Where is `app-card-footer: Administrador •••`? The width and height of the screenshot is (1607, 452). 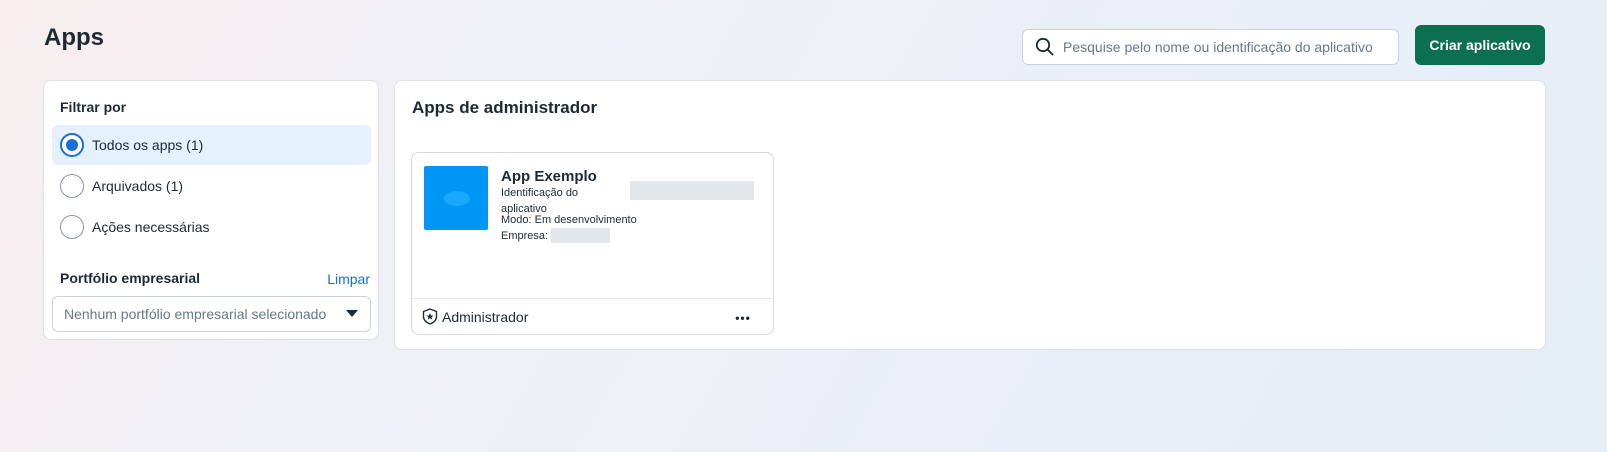 app-card-footer: Administrador ••• is located at coordinates (592, 316).